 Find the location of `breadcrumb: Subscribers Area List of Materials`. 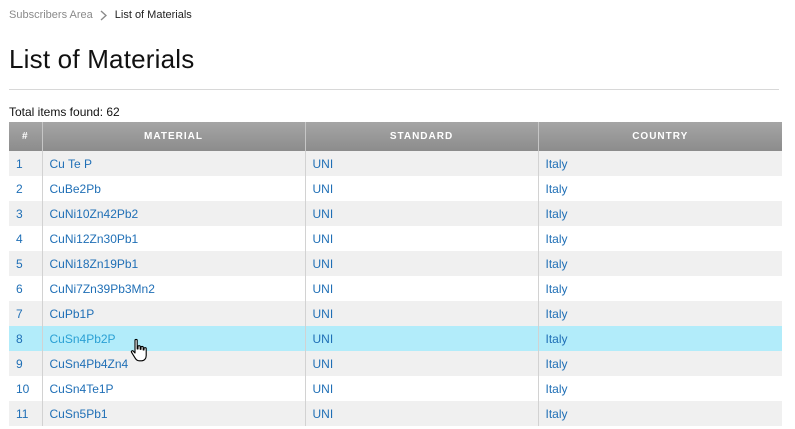

breadcrumb: Subscribers Area List of Materials is located at coordinates (100, 15).